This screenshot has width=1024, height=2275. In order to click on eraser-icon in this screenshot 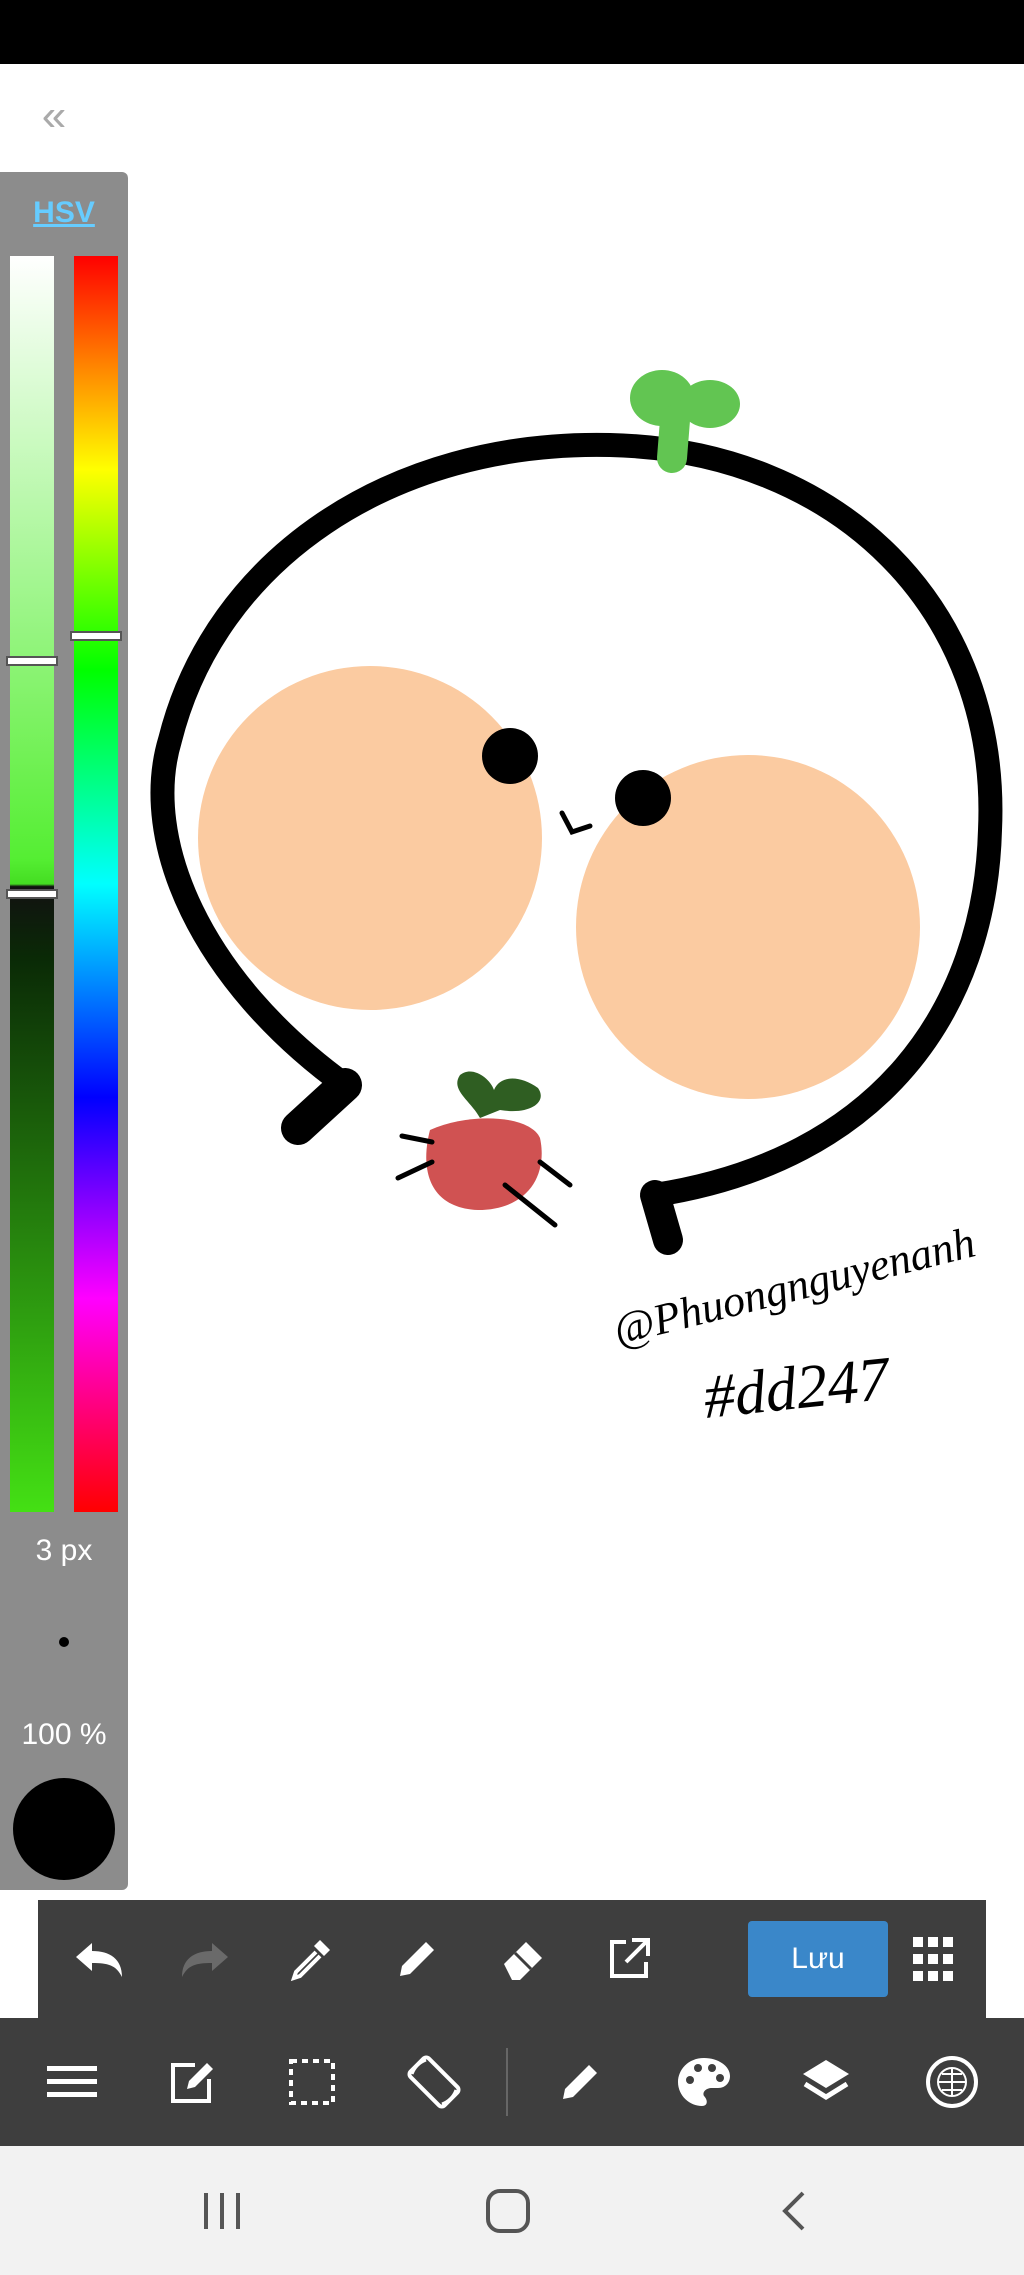, I will do `click(523, 1961)`.